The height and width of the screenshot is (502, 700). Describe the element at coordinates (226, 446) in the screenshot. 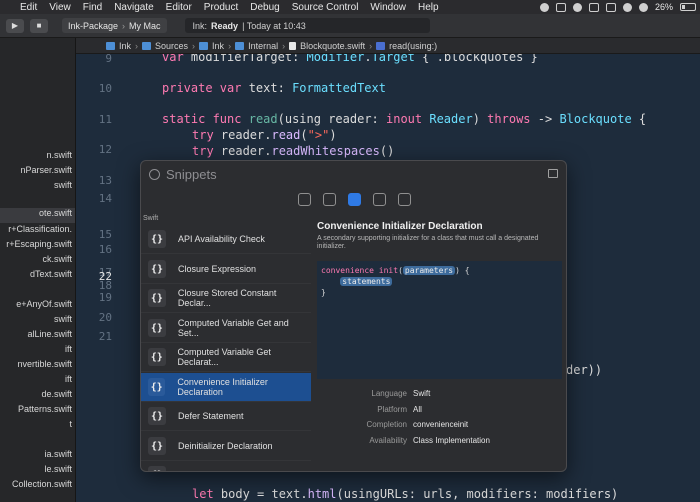

I see `snippet-item: {} Deinitializer Declaration` at that location.